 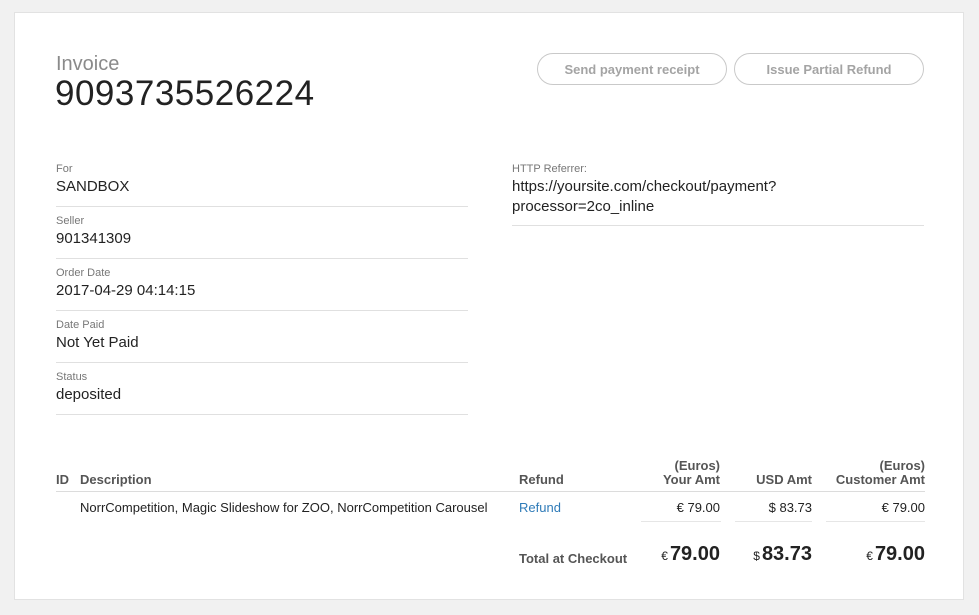 I want to click on field-order-date-value: 2017-04-29 04:14:15, so click(x=126, y=290).